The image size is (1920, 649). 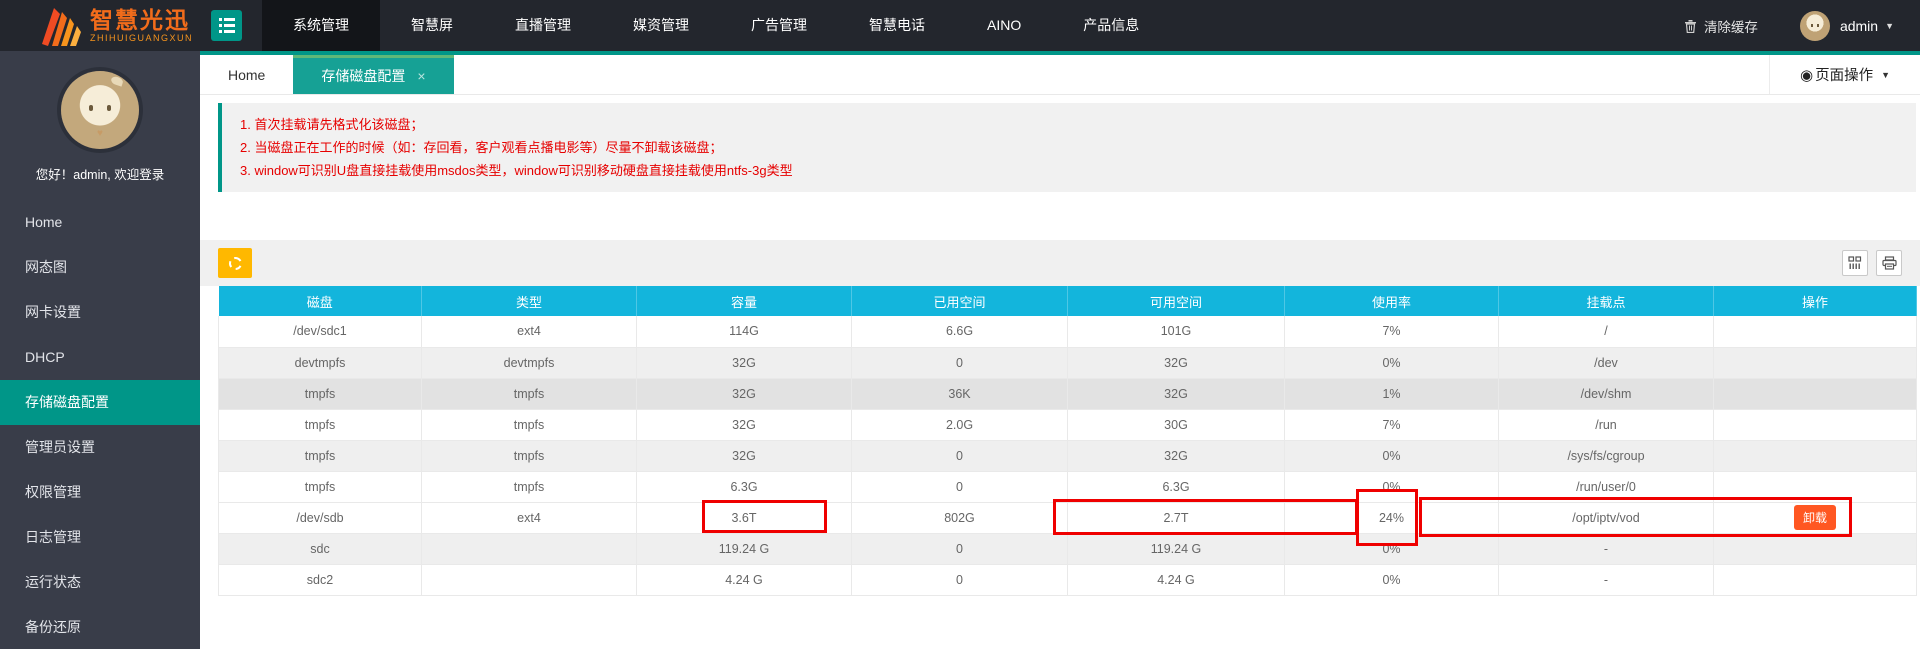 I want to click on cell-mount: /run/user/0, so click(x=1606, y=487).